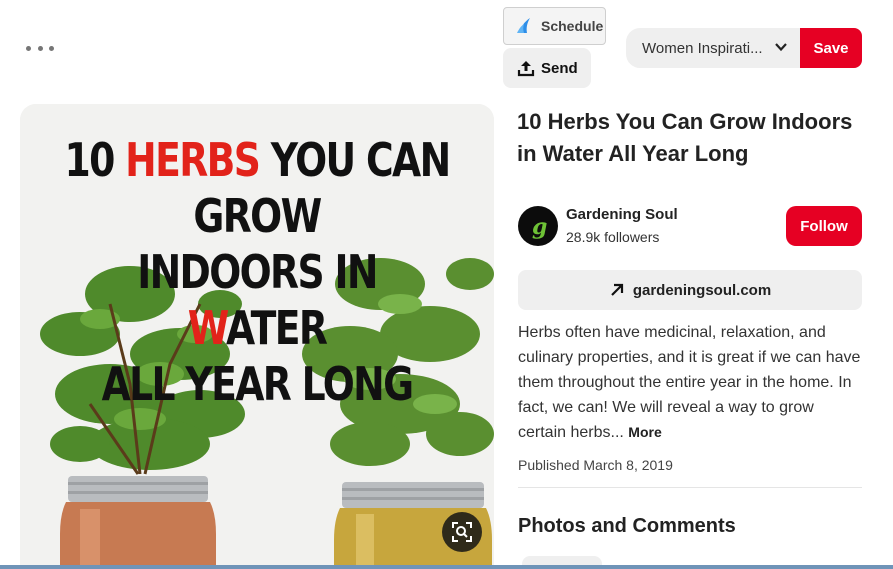  Describe the element at coordinates (831, 48) in the screenshot. I see `save-button: Save` at that location.